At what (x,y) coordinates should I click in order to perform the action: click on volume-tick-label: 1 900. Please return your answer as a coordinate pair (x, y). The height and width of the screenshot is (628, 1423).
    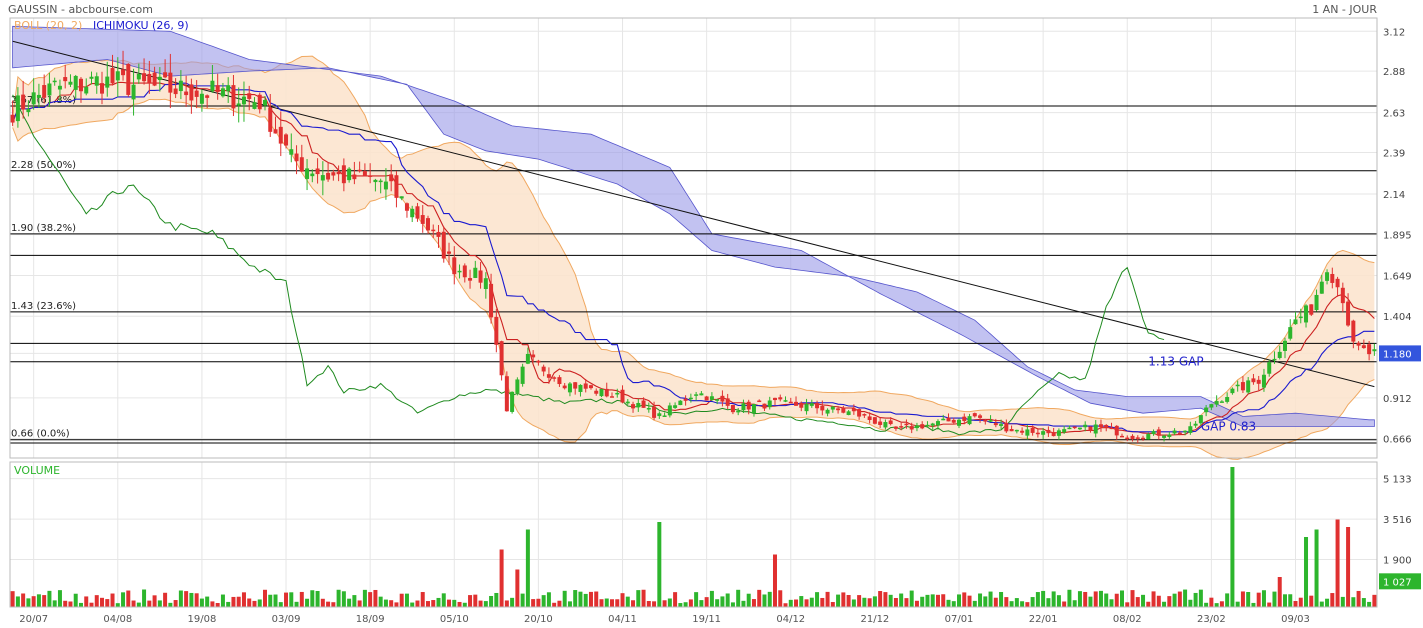
    Looking at the image, I should click on (1397, 561).